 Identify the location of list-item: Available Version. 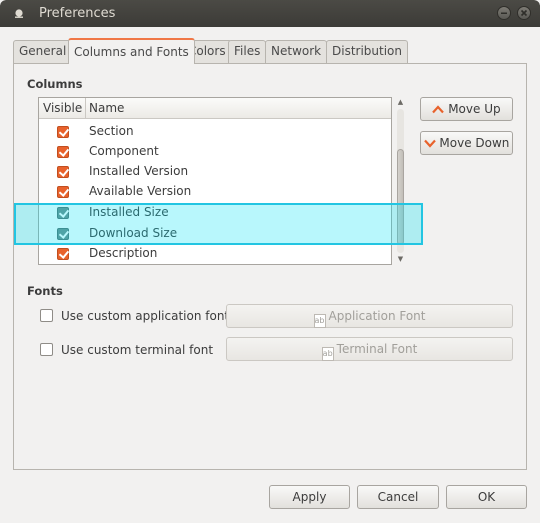
(215, 192).